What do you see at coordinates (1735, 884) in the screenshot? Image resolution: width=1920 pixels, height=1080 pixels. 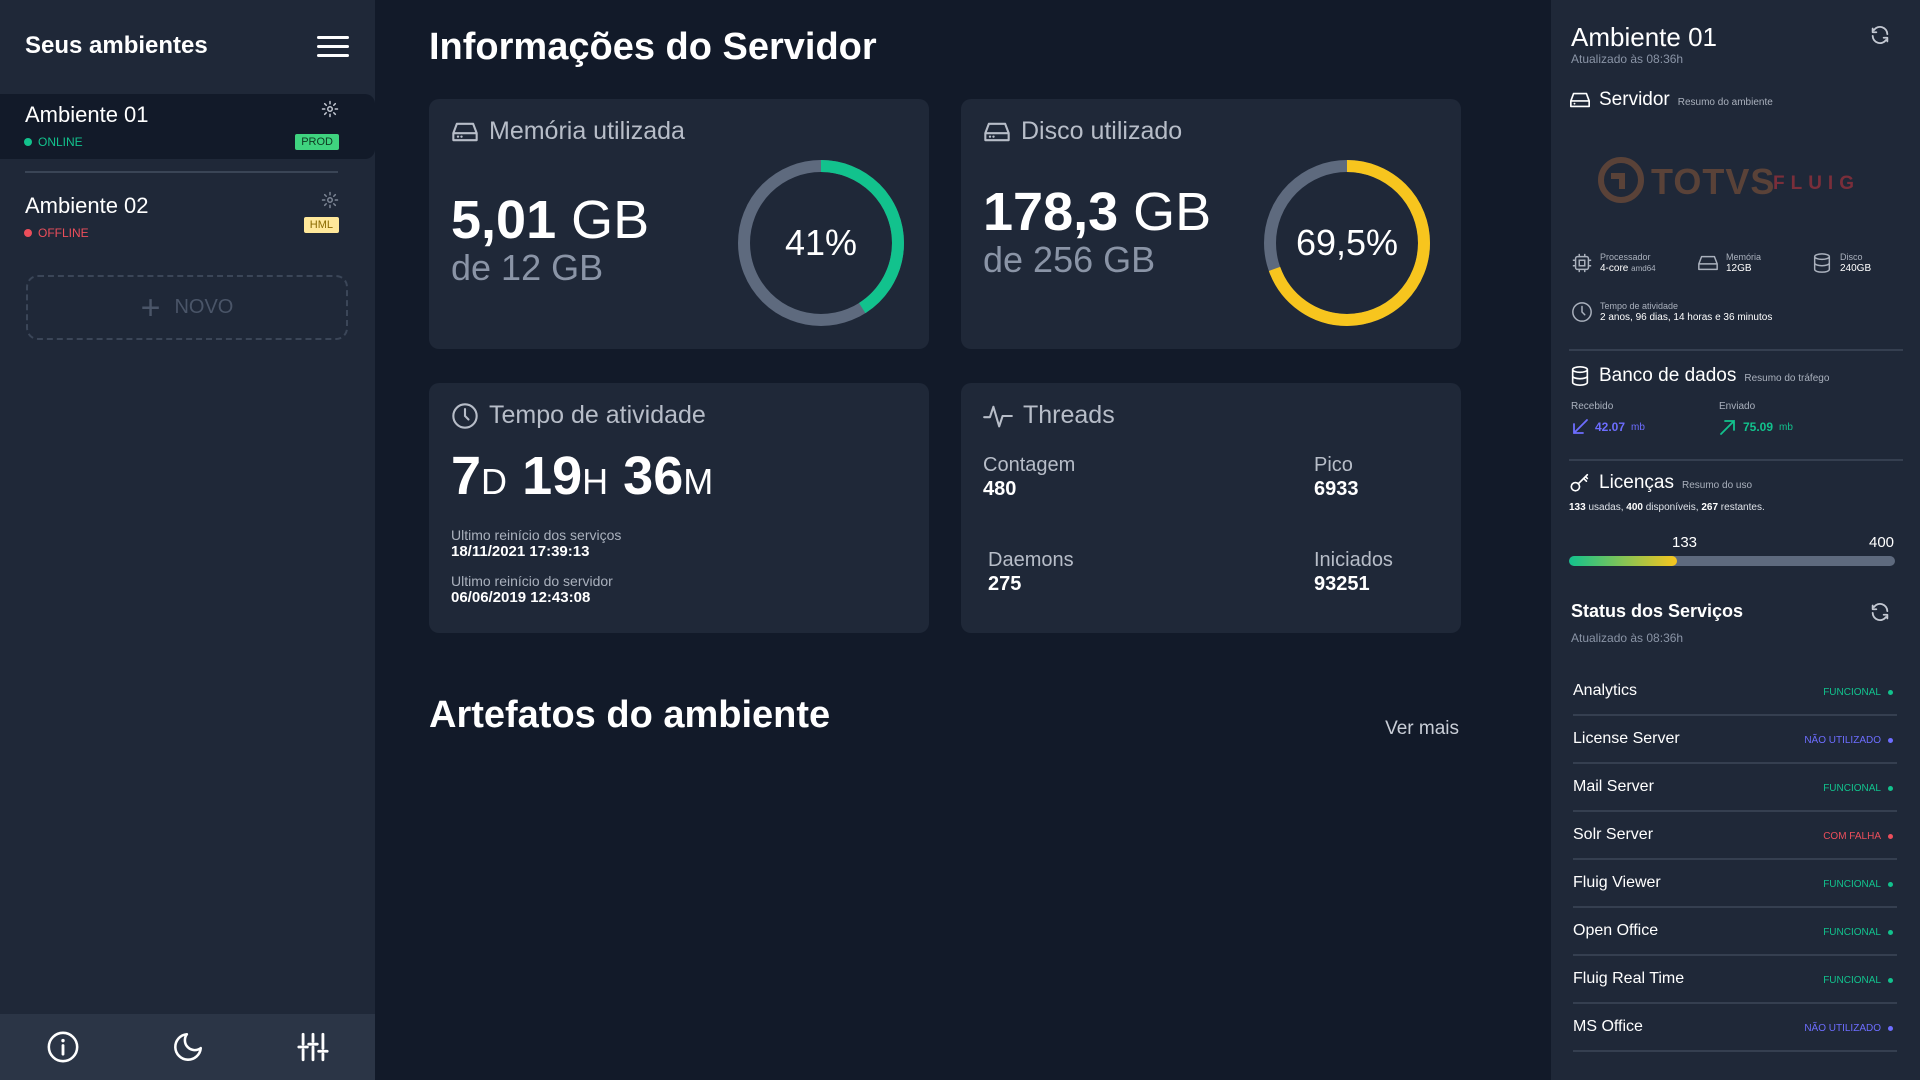 I see `service-row: Fluig Viewer FUNCIONAL` at bounding box center [1735, 884].